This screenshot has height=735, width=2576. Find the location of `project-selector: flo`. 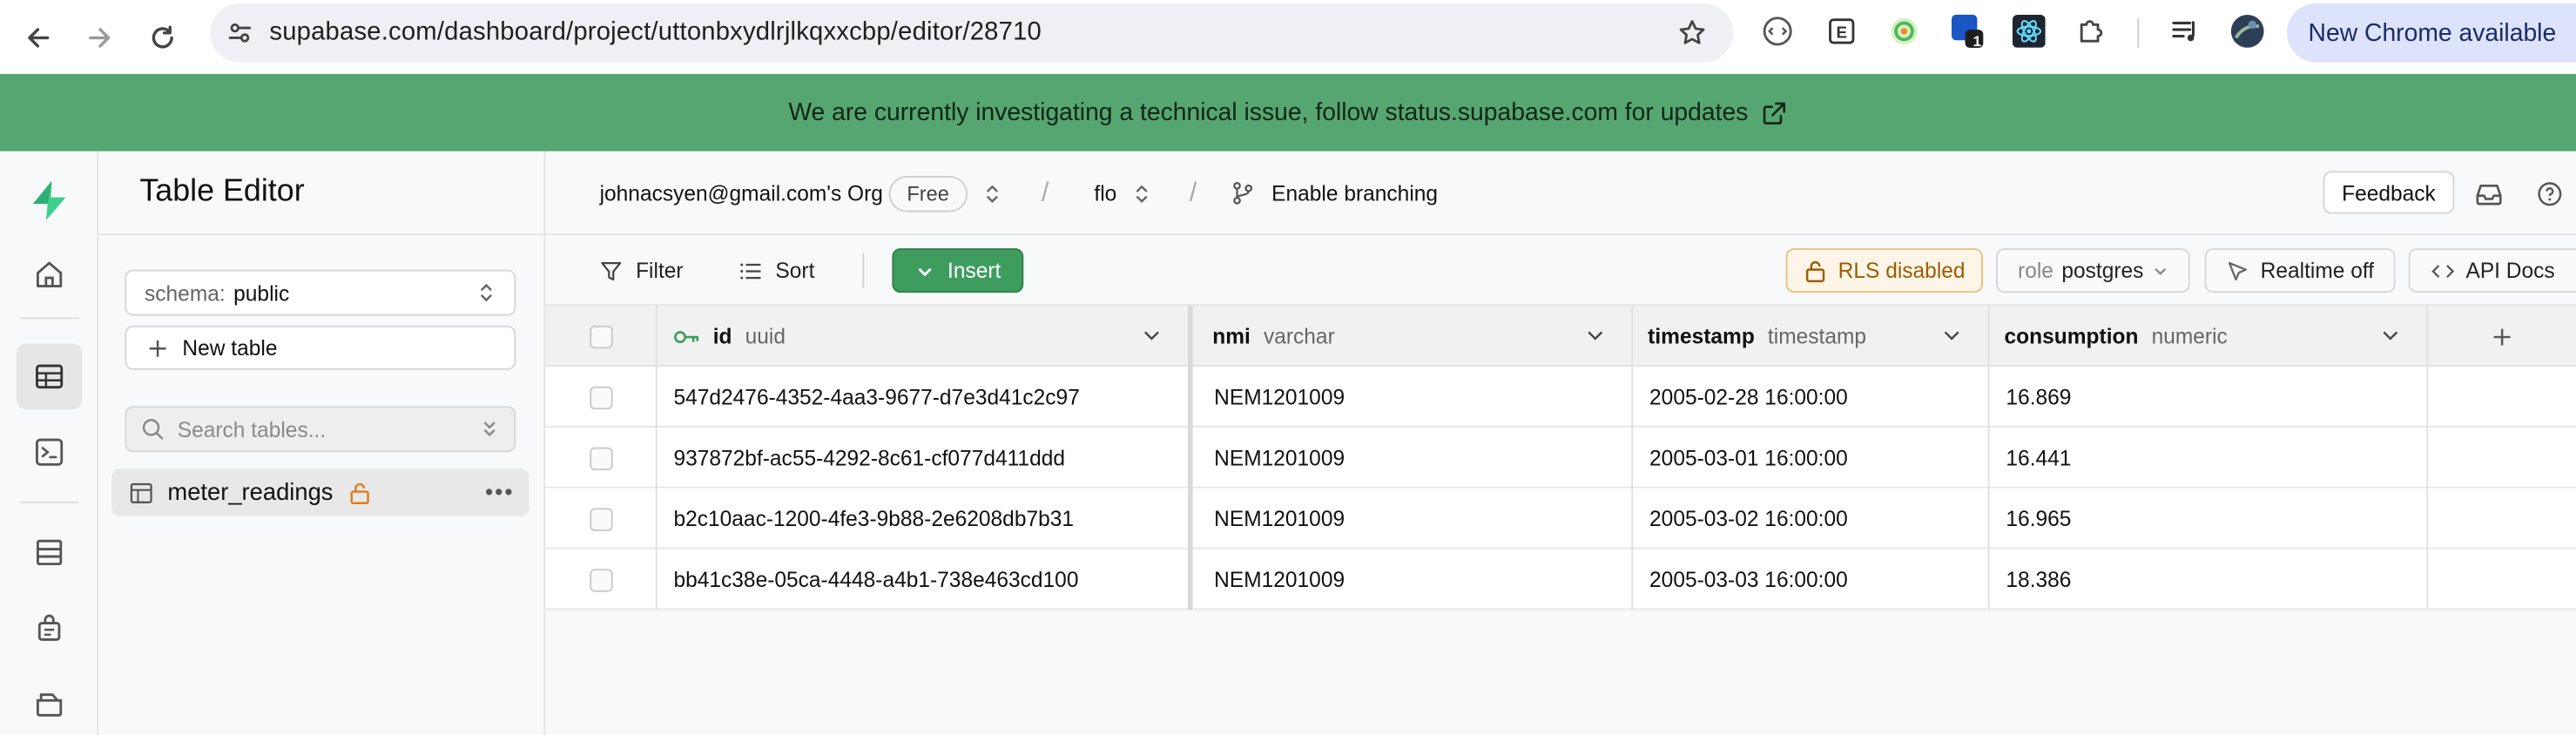

project-selector: flo is located at coordinates (1123, 193).